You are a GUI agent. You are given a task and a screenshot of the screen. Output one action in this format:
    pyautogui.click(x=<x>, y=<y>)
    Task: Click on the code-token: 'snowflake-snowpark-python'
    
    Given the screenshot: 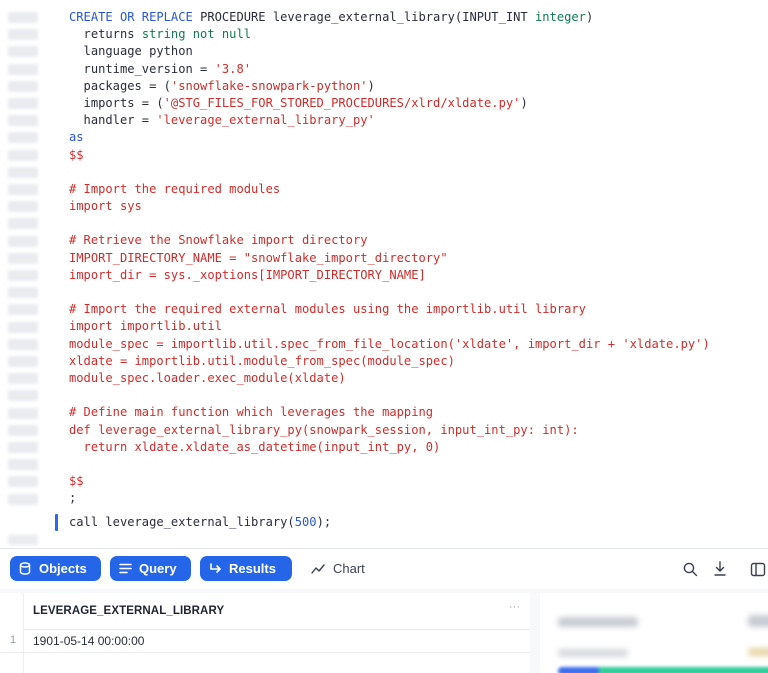 What is the action you would take?
    pyautogui.click(x=269, y=85)
    